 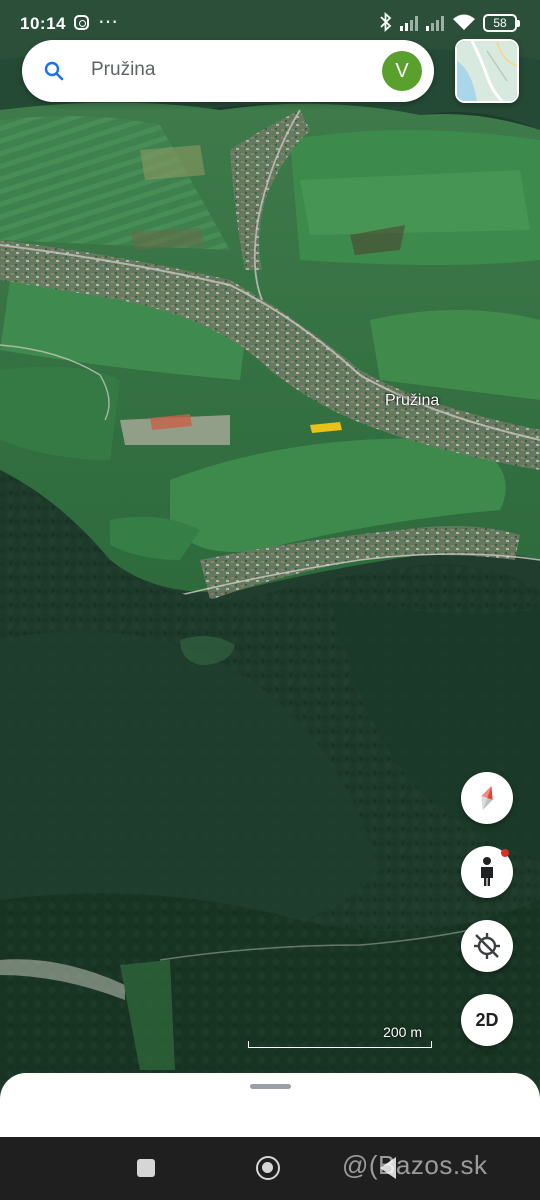 What do you see at coordinates (228, 71) in the screenshot?
I see `search-bar: Pružina V` at bounding box center [228, 71].